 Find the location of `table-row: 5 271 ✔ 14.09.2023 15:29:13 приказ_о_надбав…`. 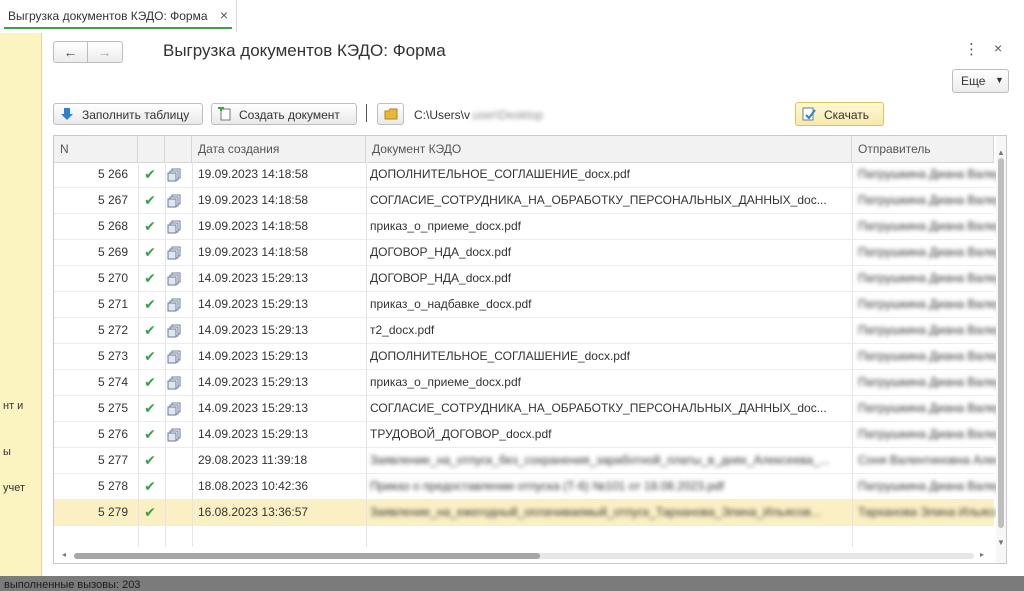

table-row: 5 271 ✔ 14.09.2023 15:29:13 приказ_о_надбав… is located at coordinates (526, 305).